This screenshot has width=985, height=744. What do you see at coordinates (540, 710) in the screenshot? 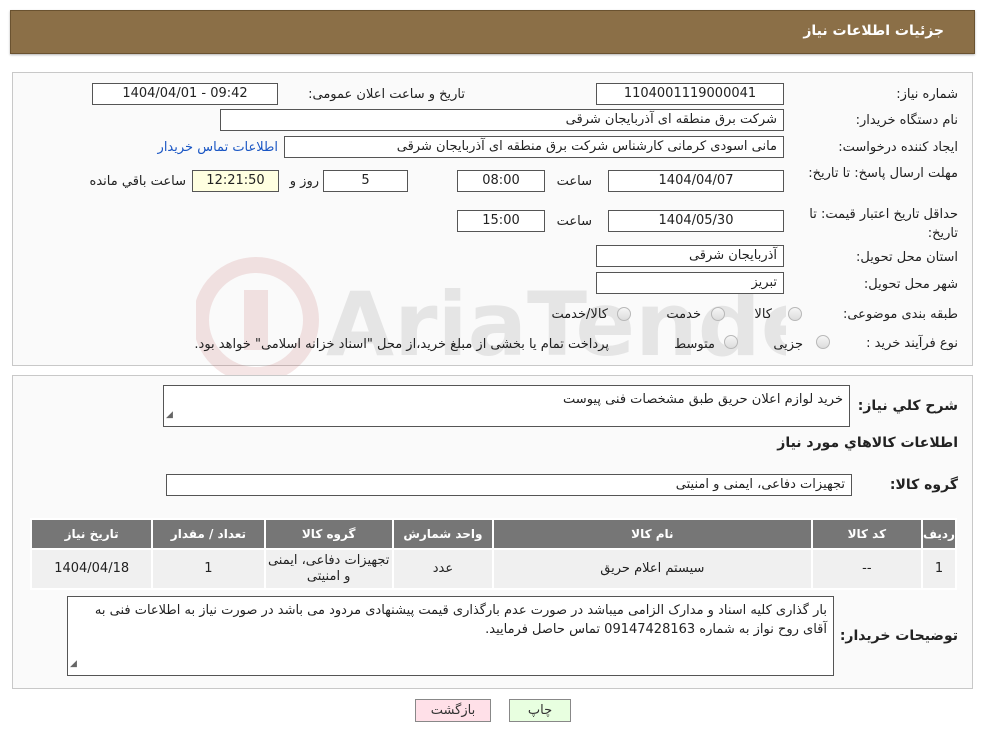
I see `print-button: چاپ` at bounding box center [540, 710].